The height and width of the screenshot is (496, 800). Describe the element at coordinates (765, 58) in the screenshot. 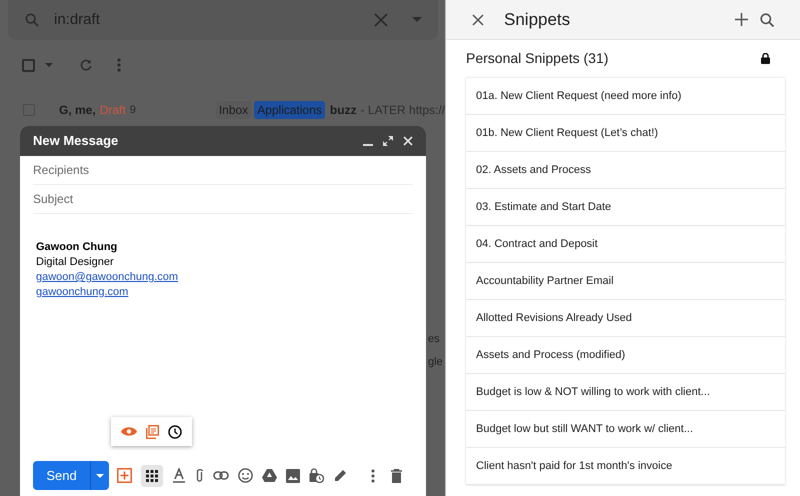

I see `padlock-icon` at that location.